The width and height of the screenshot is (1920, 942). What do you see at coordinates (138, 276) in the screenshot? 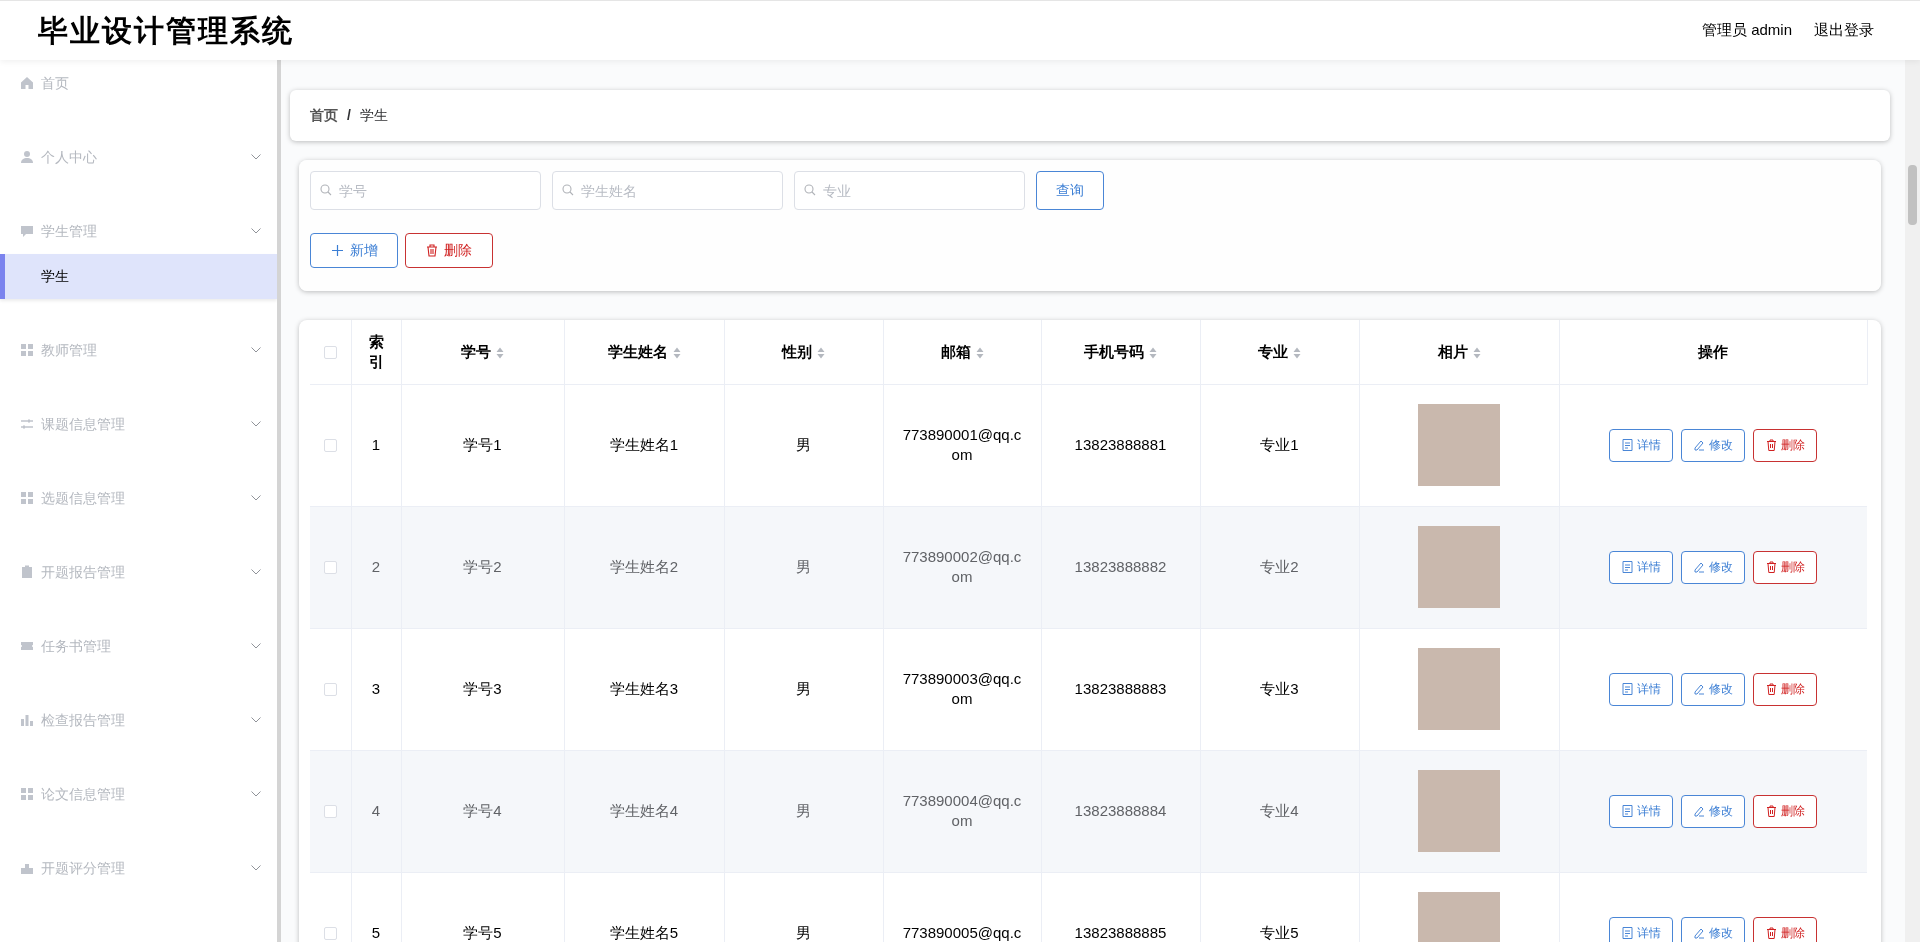
I see `sidebar-subitem: 学生` at bounding box center [138, 276].